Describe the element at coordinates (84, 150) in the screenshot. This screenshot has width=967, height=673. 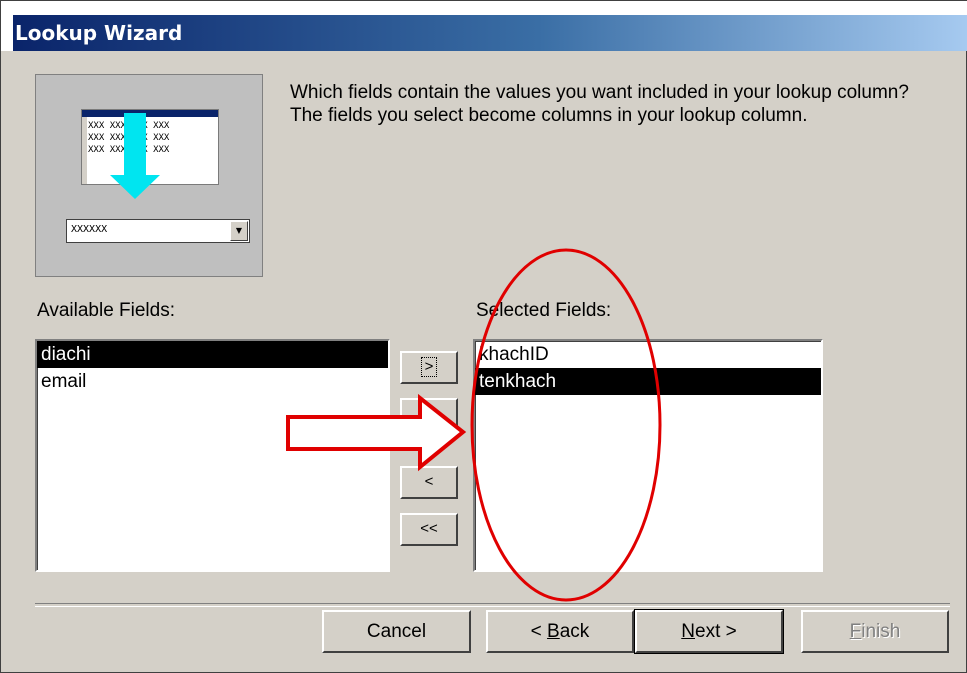
I see `table-preview-rowheader` at that location.